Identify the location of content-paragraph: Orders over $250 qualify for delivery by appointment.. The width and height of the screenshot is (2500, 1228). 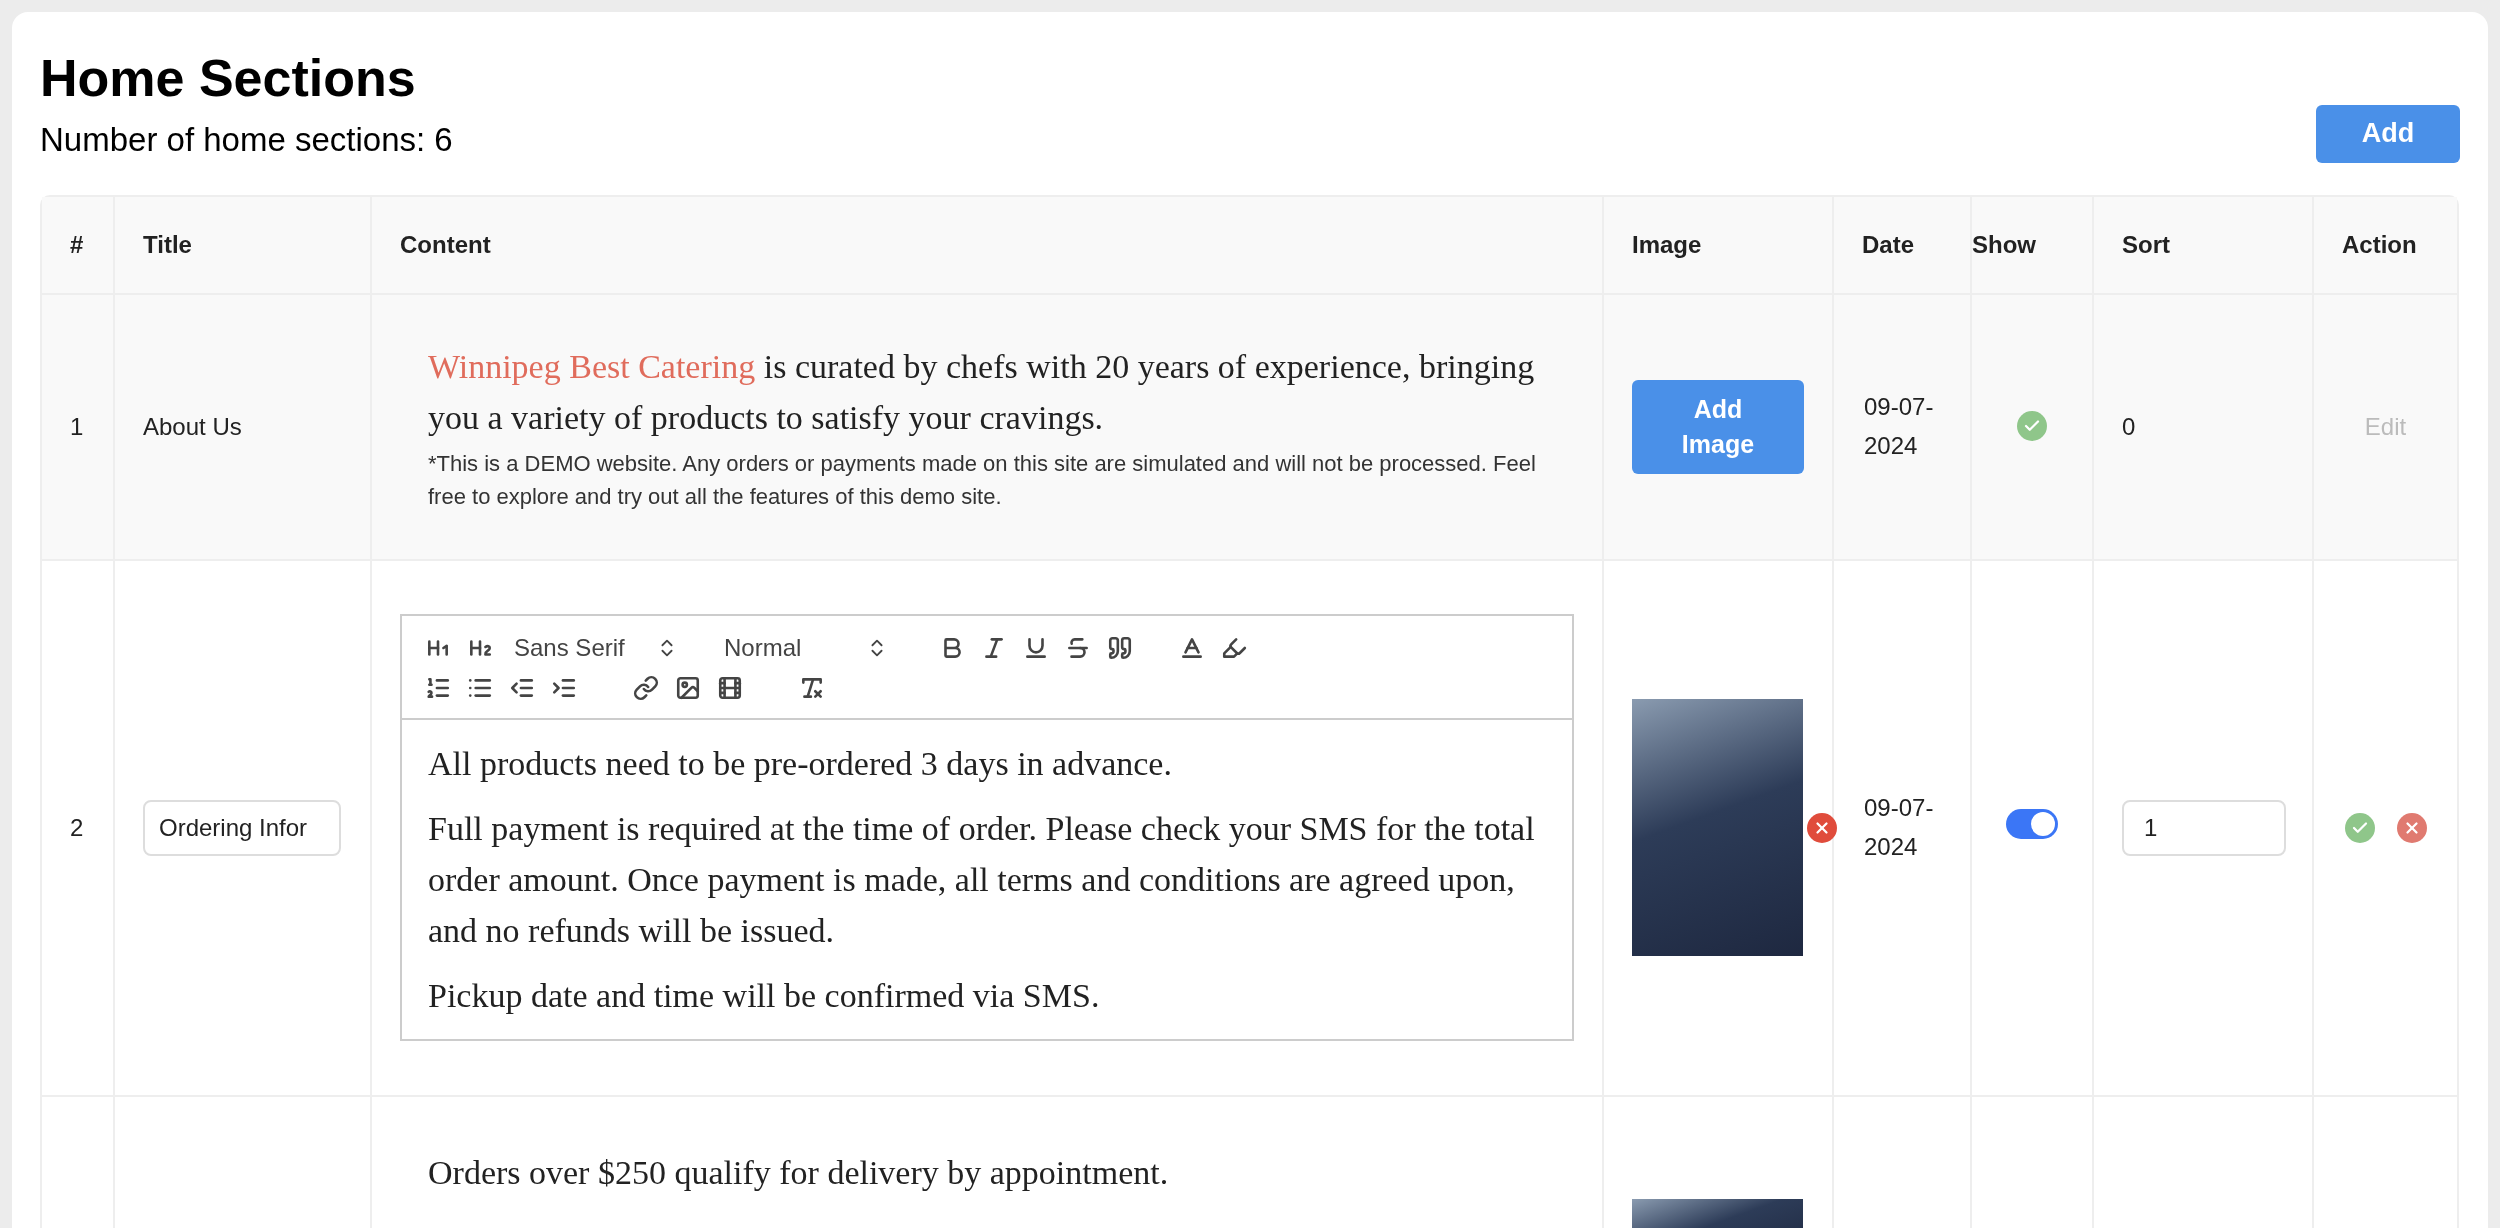
(799, 1172).